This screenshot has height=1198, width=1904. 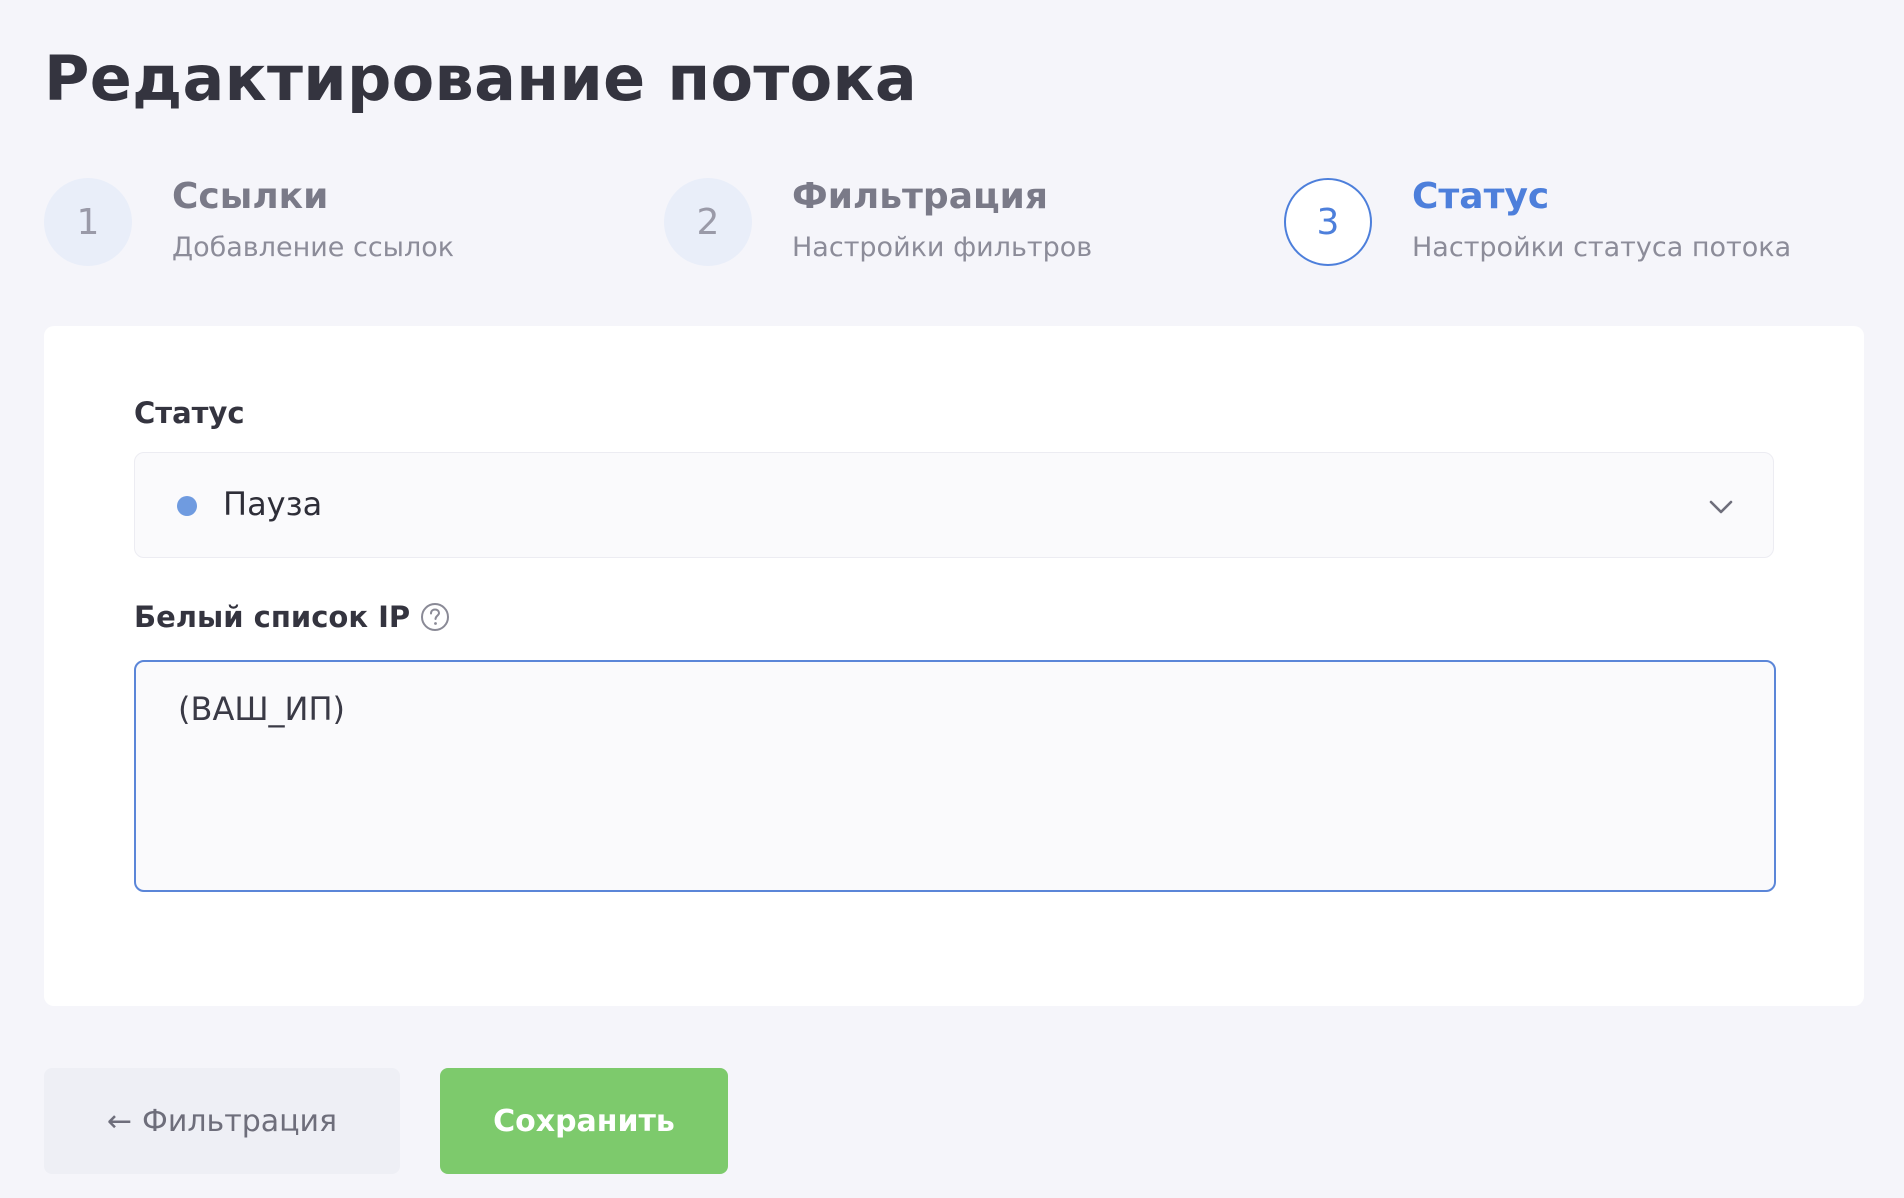 I want to click on status-select-value: Пауза, so click(x=273, y=504).